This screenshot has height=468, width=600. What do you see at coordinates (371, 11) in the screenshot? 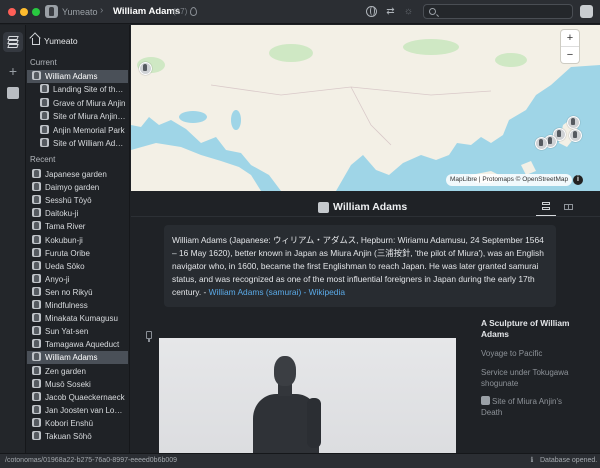
I see `globe-icon` at bounding box center [371, 11].